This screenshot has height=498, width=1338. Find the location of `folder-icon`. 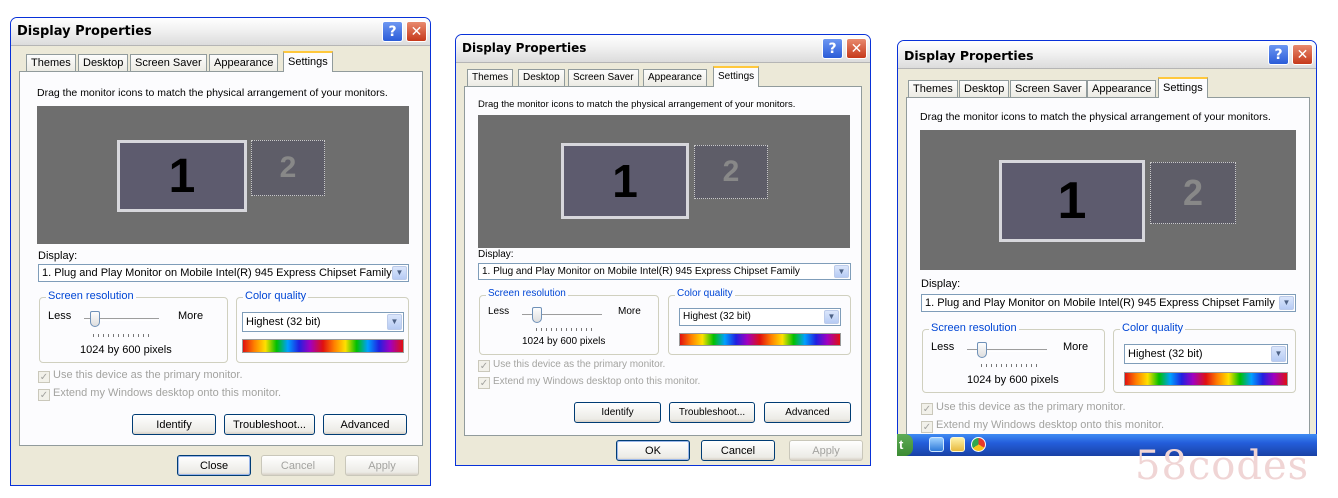

folder-icon is located at coordinates (957, 444).